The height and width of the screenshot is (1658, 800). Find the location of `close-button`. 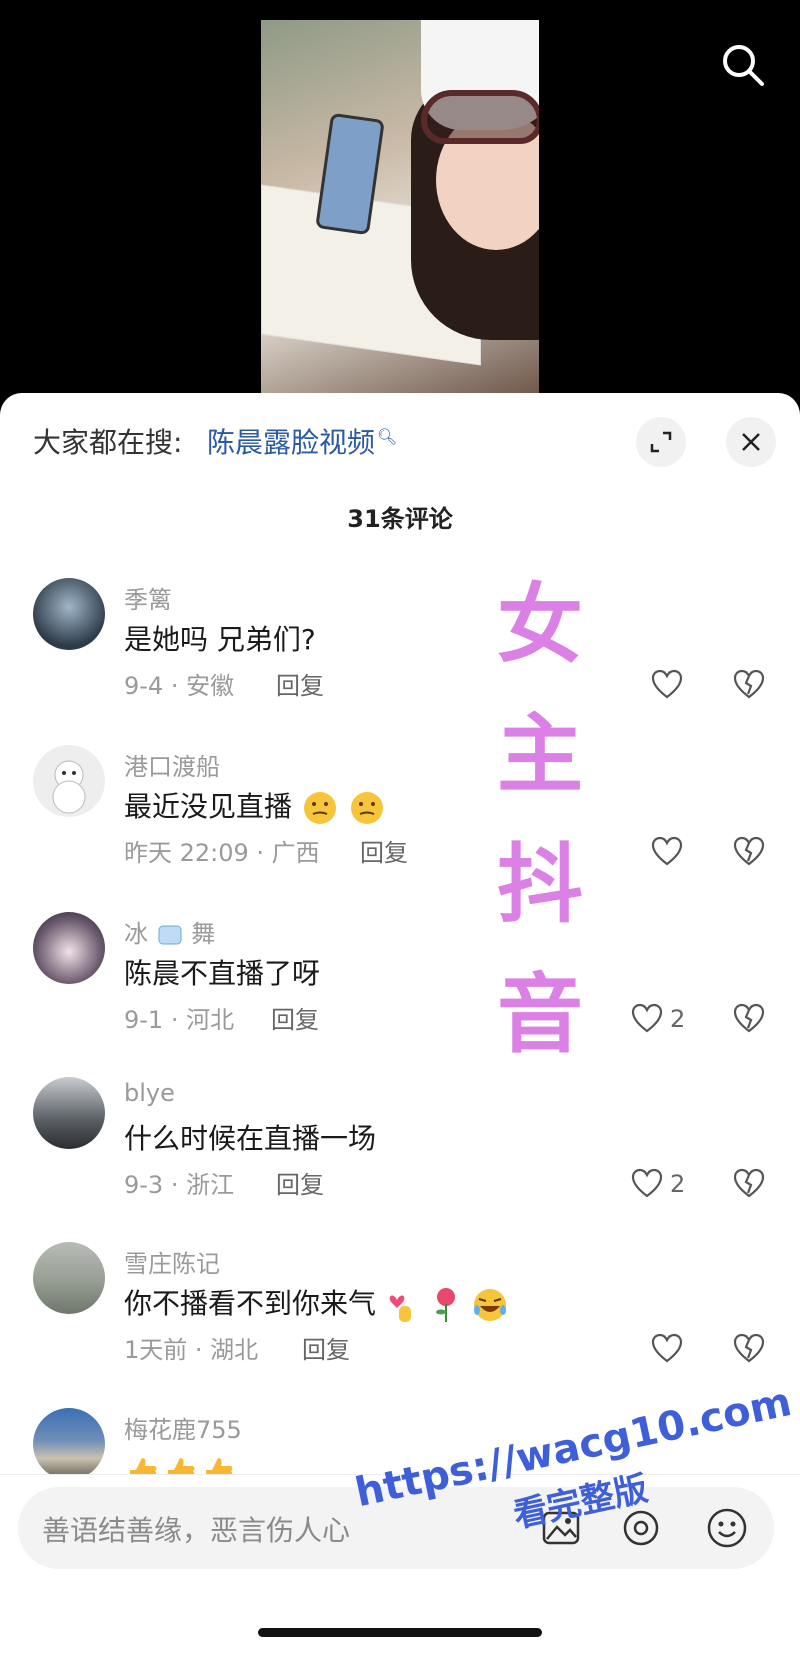

close-button is located at coordinates (751, 442).